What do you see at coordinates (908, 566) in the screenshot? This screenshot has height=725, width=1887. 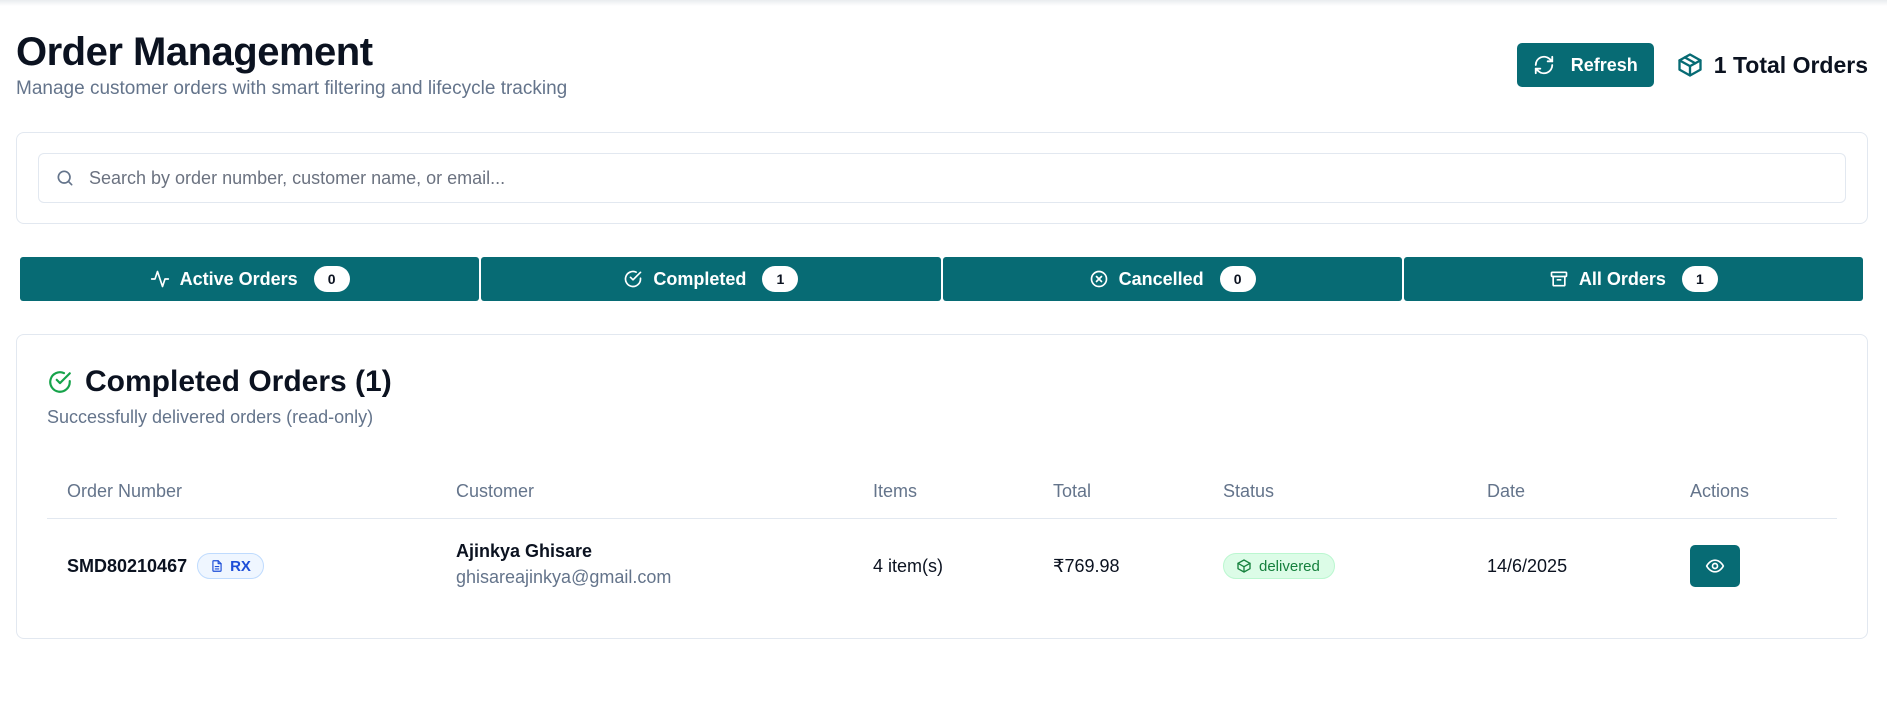 I see `items-count: 4 item(s)` at bounding box center [908, 566].